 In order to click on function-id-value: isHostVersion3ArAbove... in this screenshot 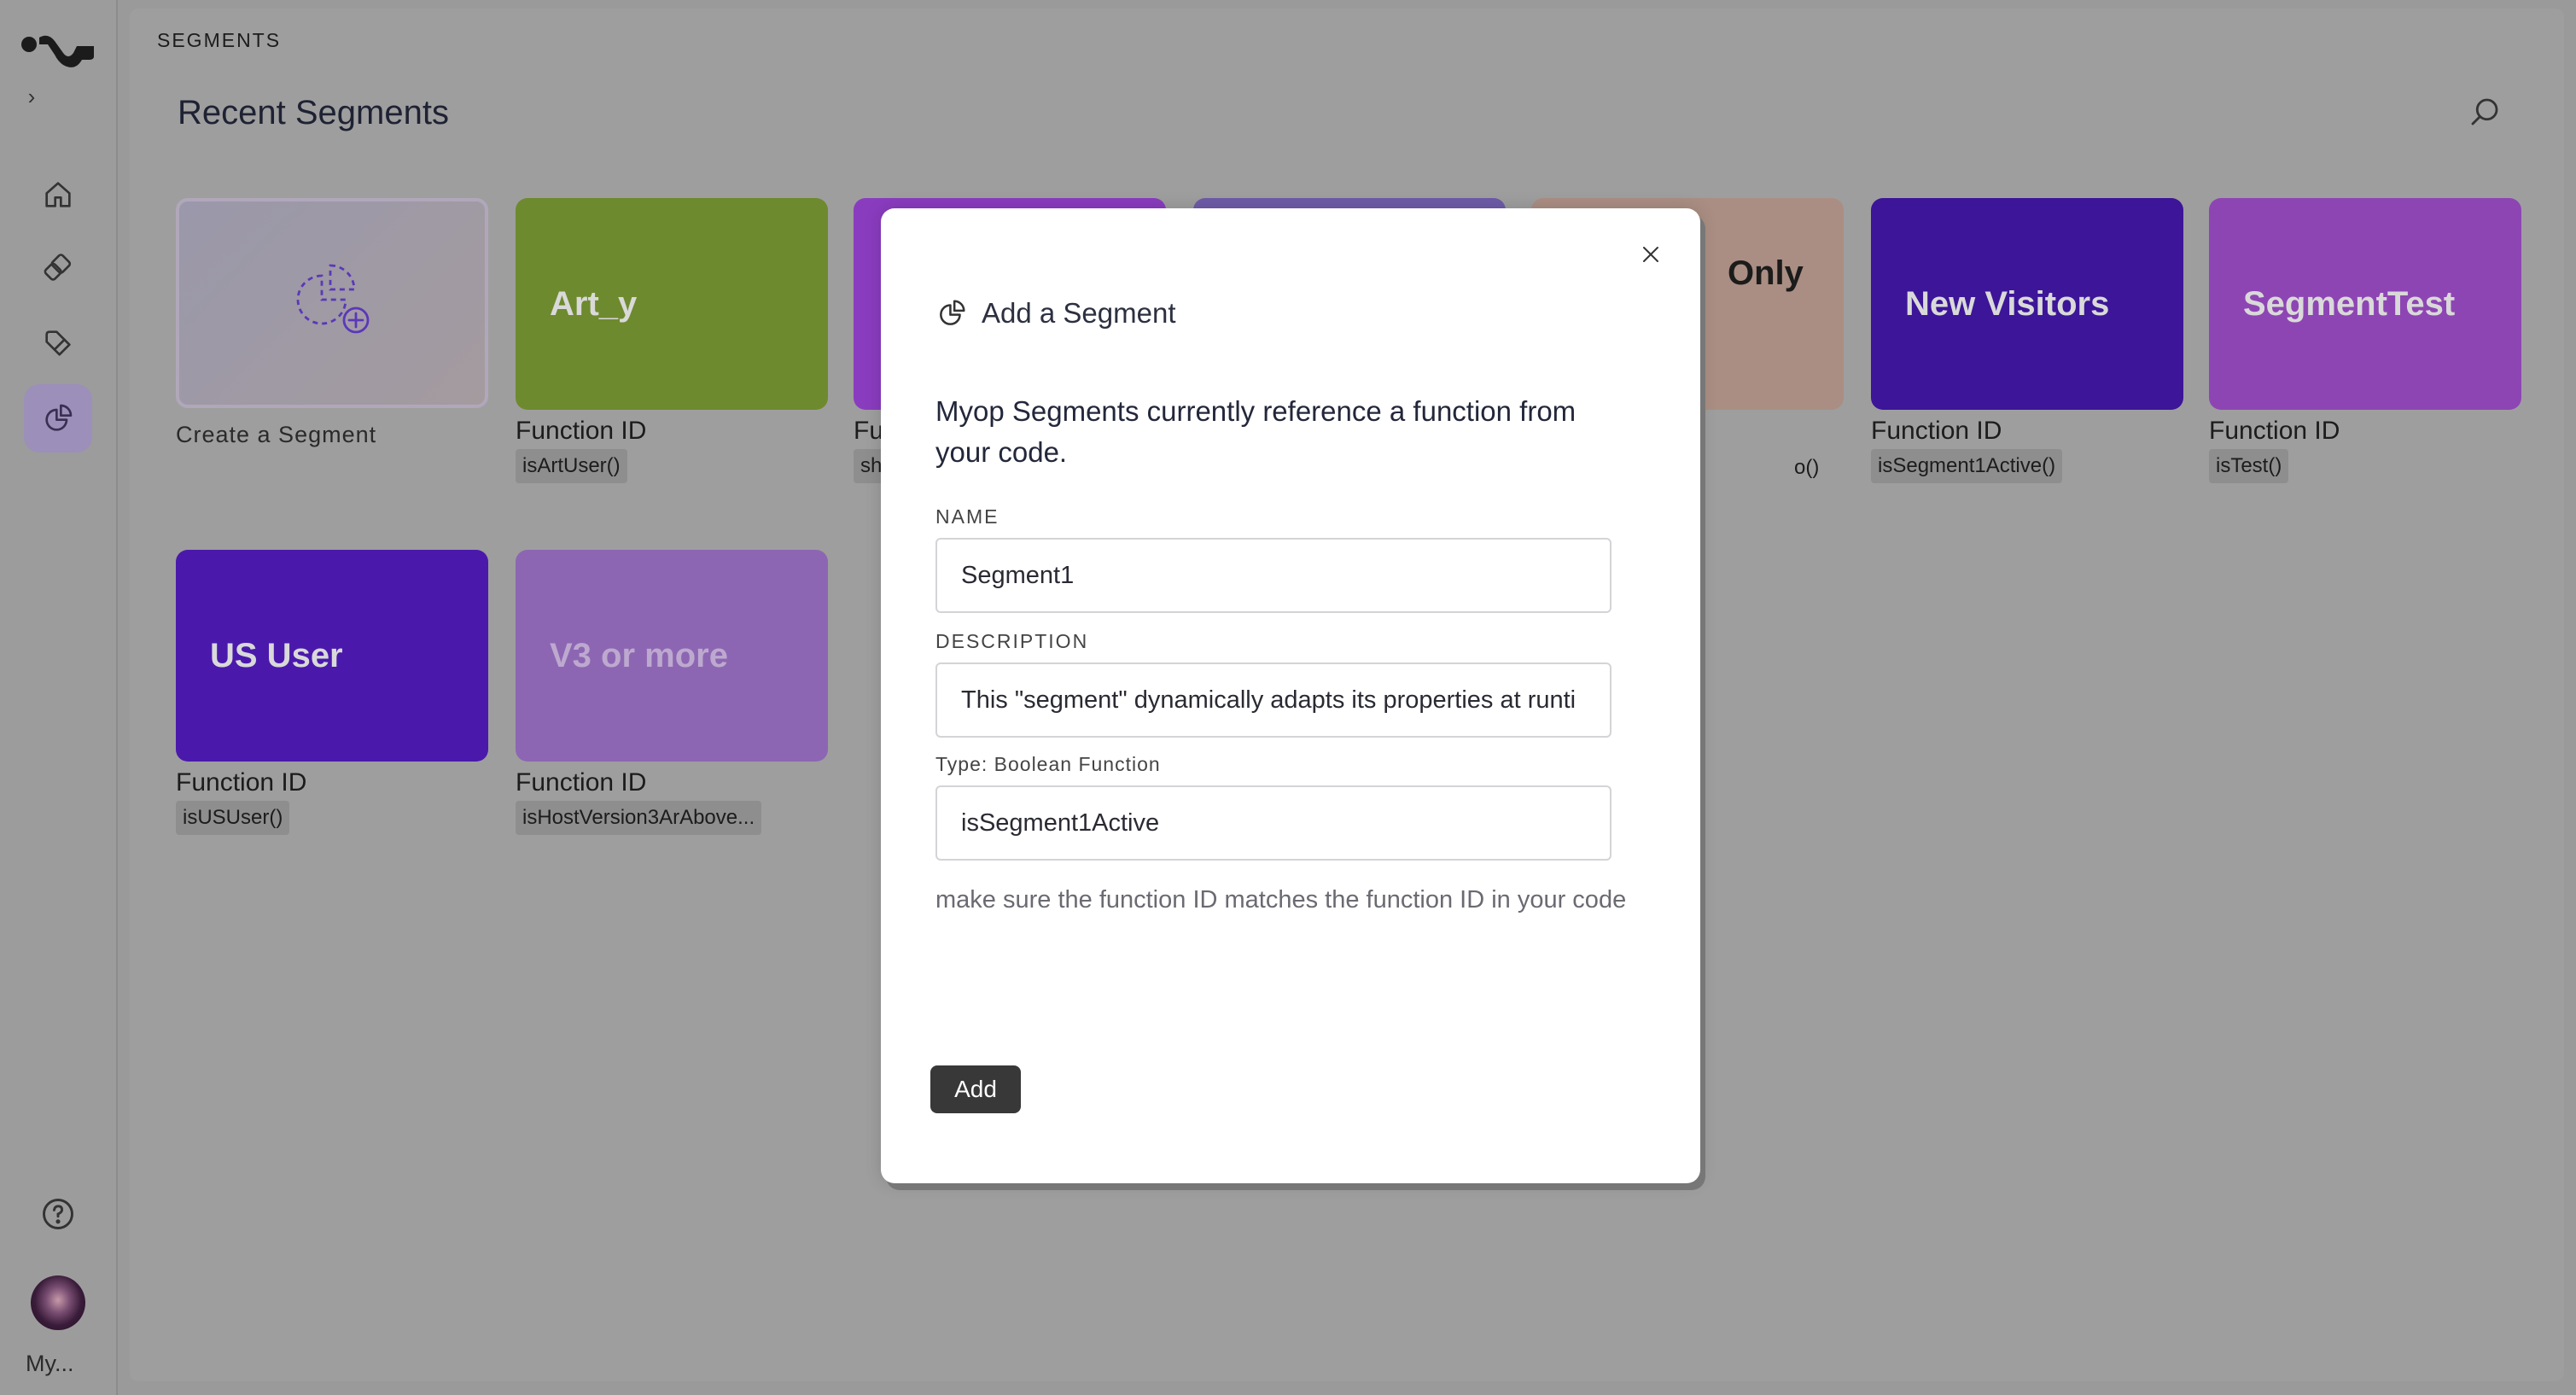, I will do `click(639, 818)`.